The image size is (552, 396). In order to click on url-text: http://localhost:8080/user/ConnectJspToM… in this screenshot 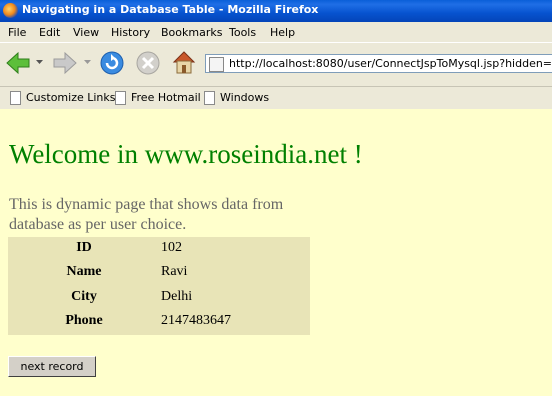, I will do `click(390, 63)`.